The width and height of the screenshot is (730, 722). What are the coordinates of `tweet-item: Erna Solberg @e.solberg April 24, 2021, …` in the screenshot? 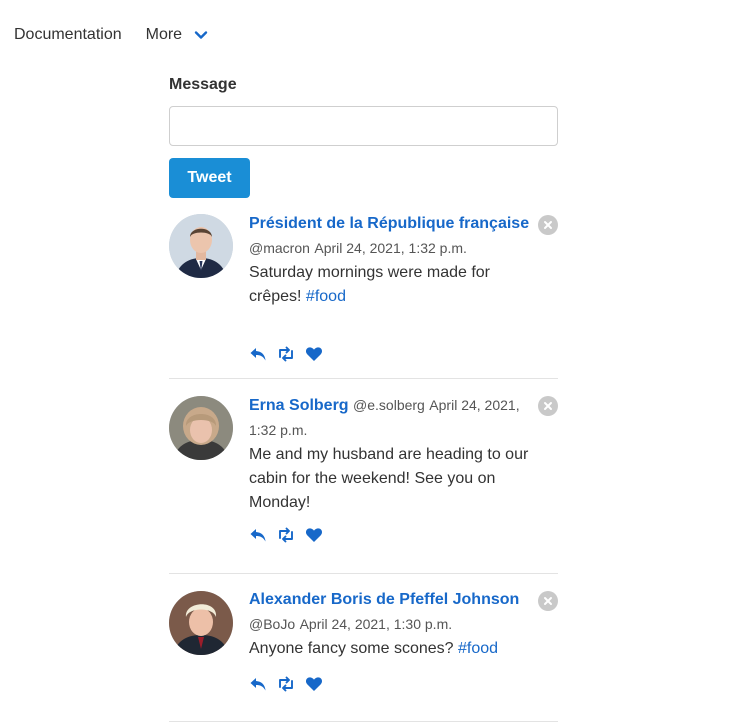 It's located at (363, 483).